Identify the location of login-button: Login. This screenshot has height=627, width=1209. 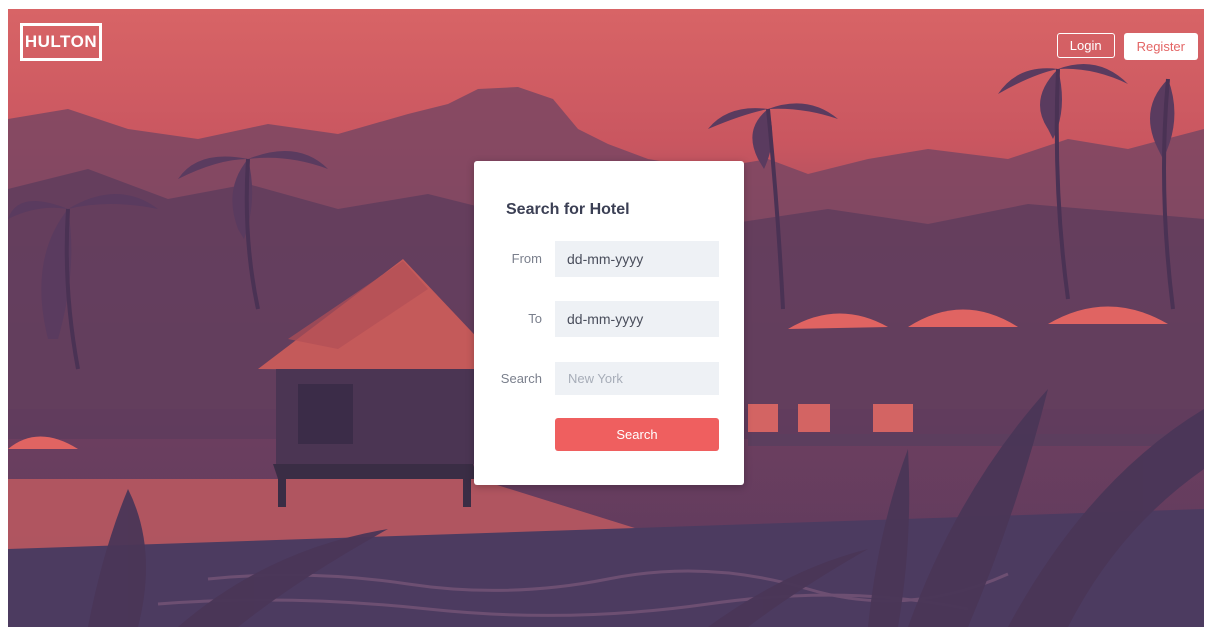
(1085, 45).